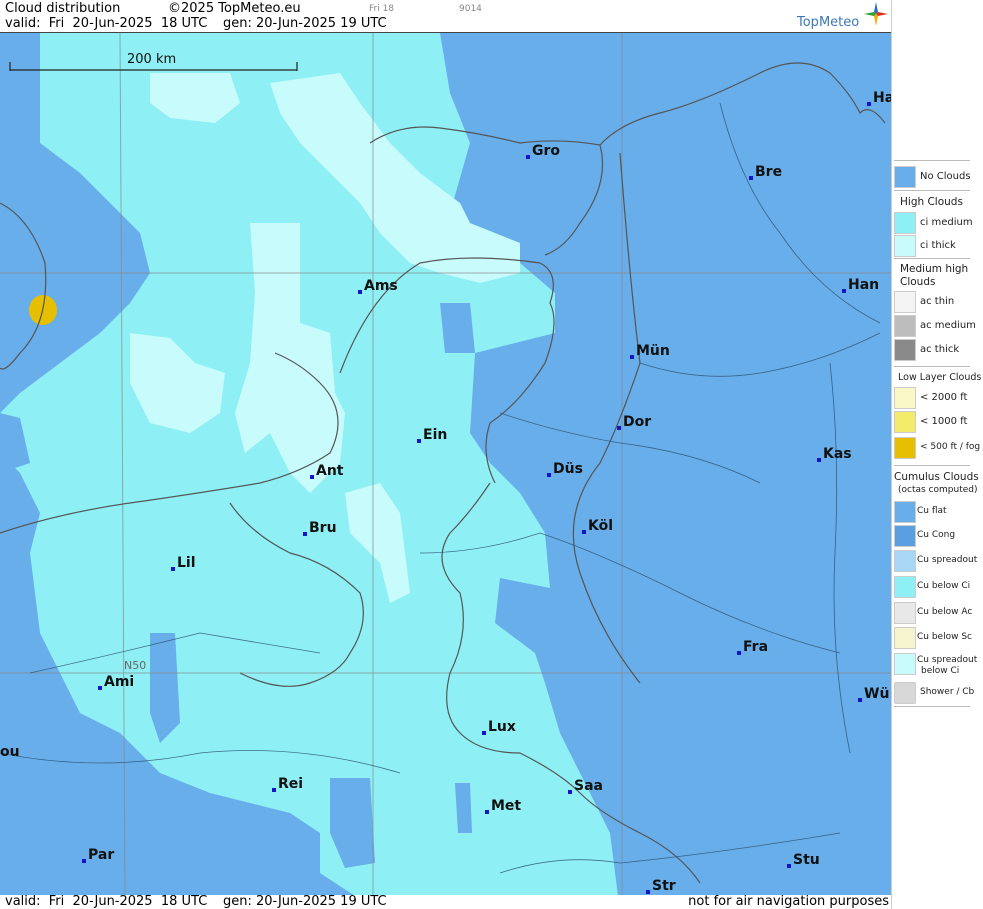 This screenshot has width=983, height=909. Describe the element at coordinates (305, 901) in the screenshot. I see `footer-generated-time: gen: 20-Jun-2025 19 UTC` at that location.